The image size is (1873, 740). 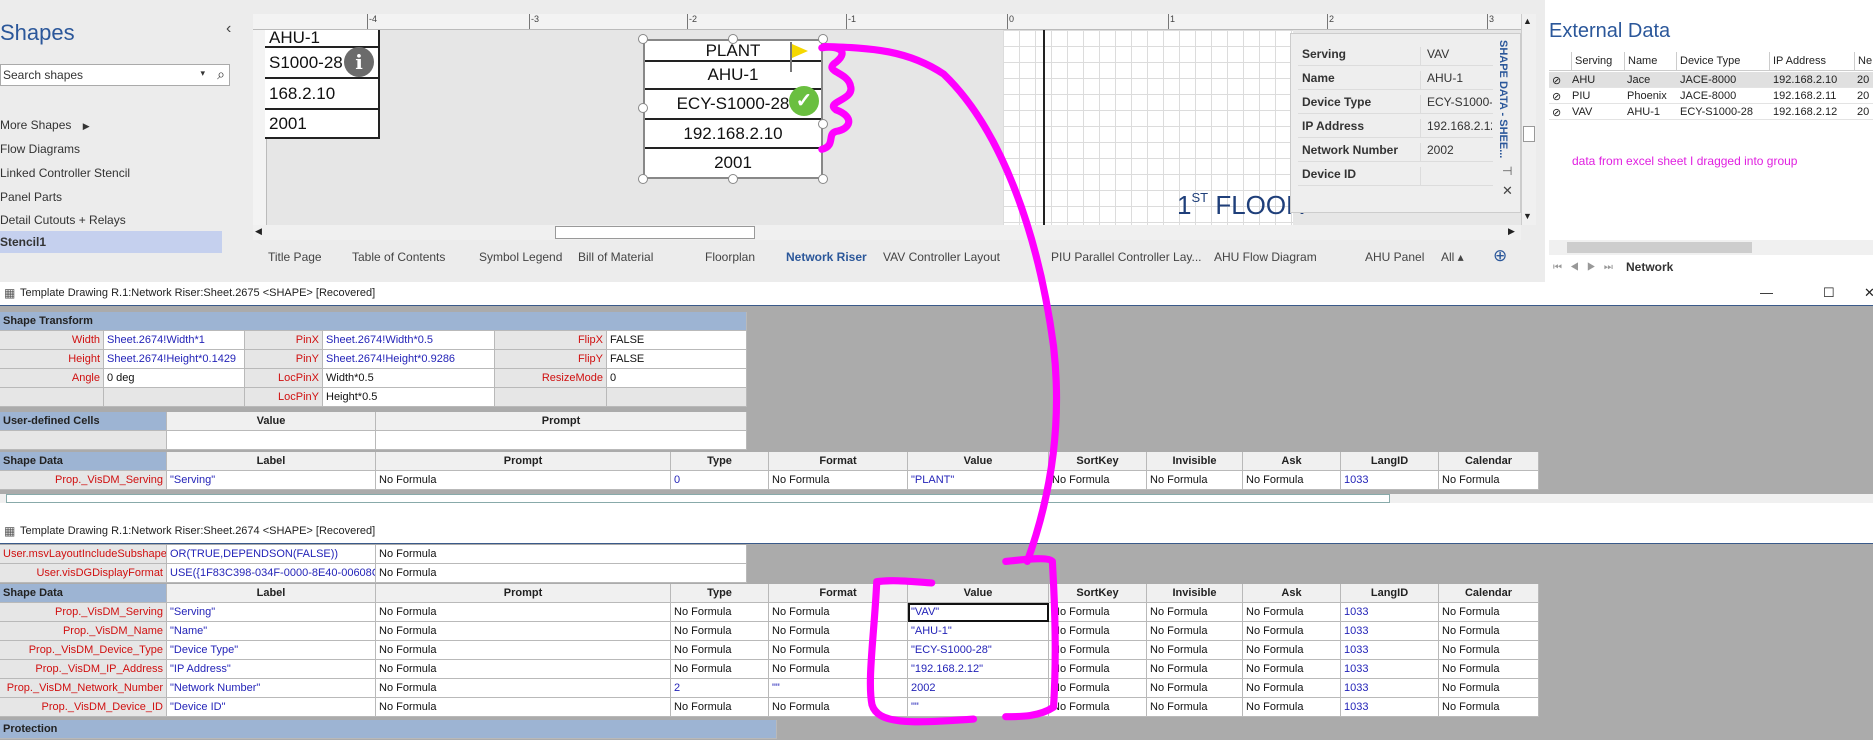 I want to click on annotation-bracket-left, so click(x=922, y=651).